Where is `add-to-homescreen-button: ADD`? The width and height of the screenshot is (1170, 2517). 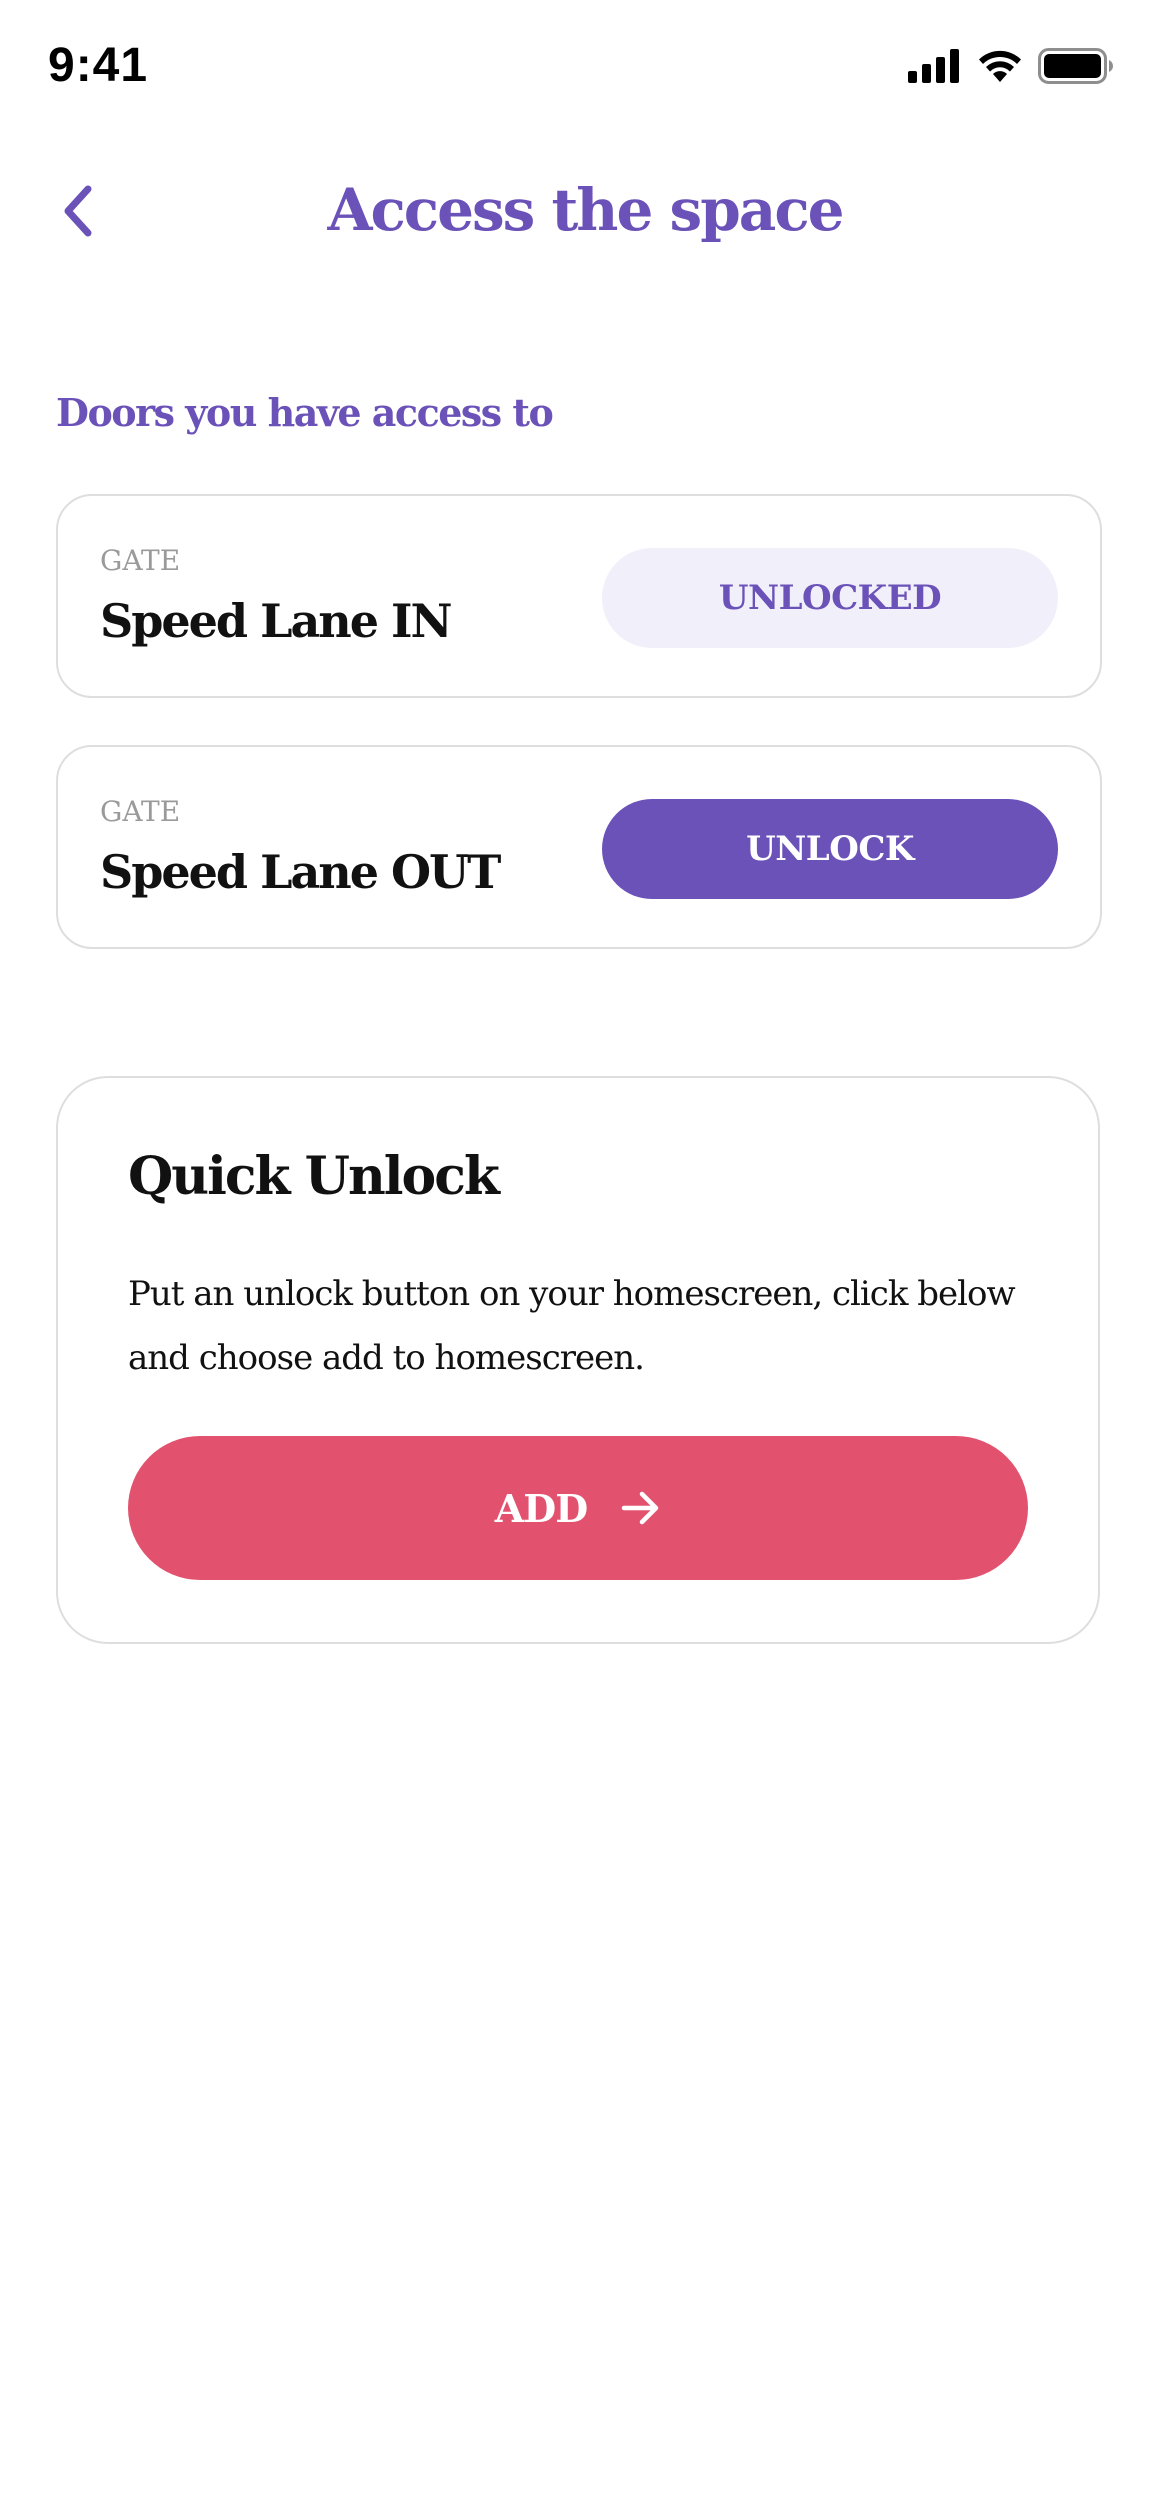
add-to-homescreen-button: ADD is located at coordinates (578, 1508).